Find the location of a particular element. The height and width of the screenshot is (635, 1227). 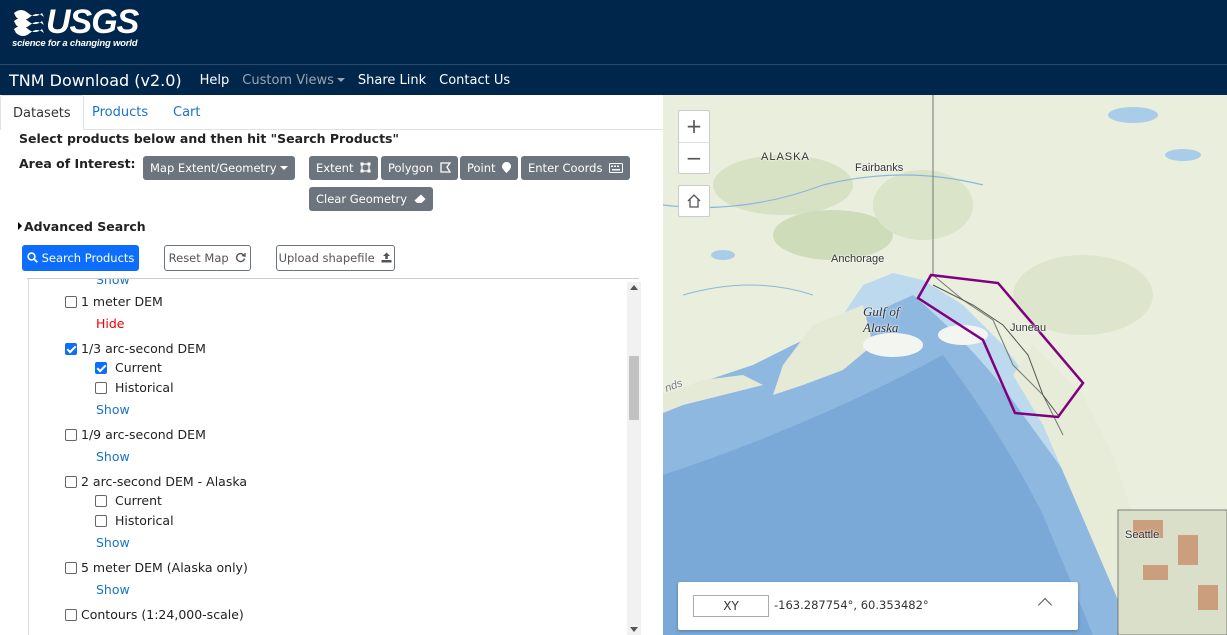

clear-geometry-button: Clear Geometry is located at coordinates (371, 199).